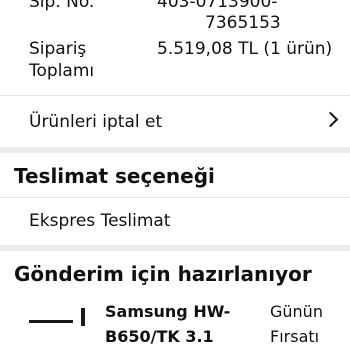 This screenshot has width=350, height=350. What do you see at coordinates (243, 23) in the screenshot?
I see `order-number-value-line2: 7365153` at bounding box center [243, 23].